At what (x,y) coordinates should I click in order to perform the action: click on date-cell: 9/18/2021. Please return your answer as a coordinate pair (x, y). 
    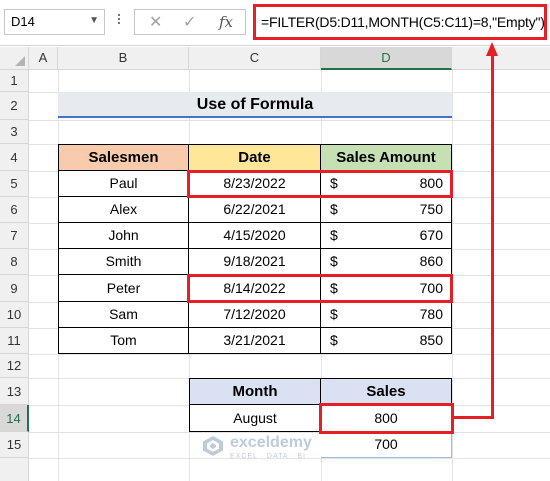
    Looking at the image, I should click on (255, 262).